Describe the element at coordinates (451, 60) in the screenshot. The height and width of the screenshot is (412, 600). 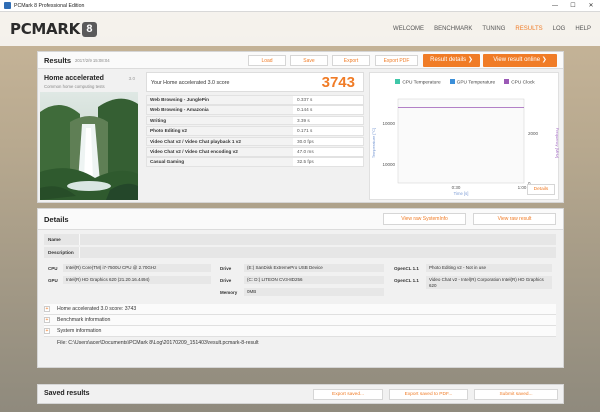
I see `result-details-button: Result details ❯` at that location.